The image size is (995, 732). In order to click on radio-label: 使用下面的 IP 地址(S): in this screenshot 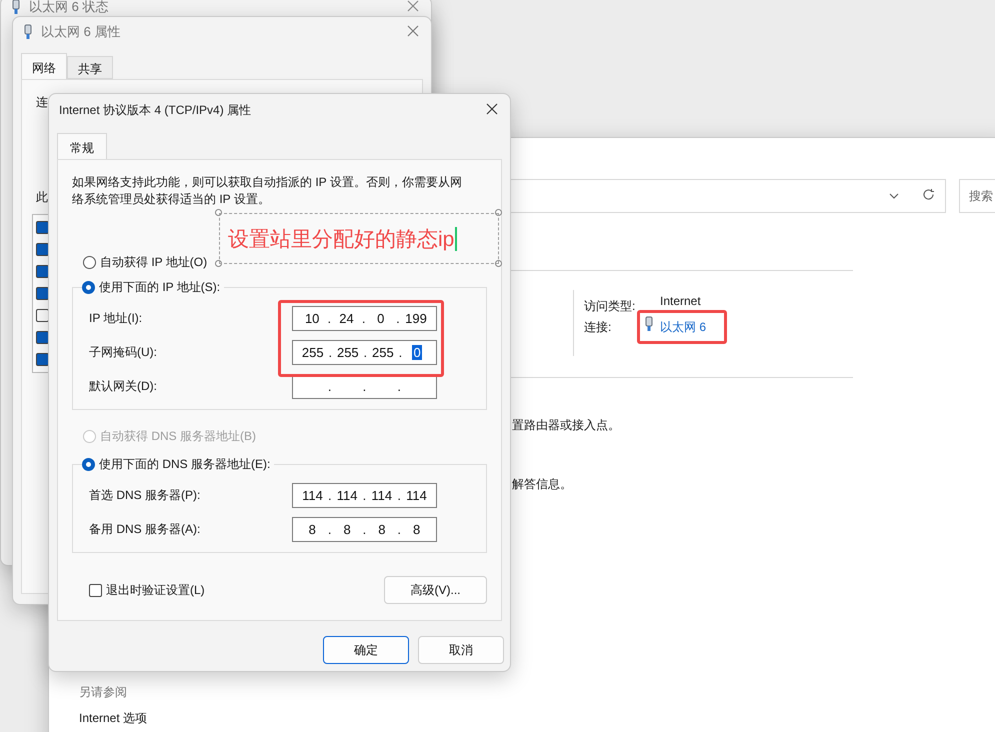, I will do `click(159, 287)`.